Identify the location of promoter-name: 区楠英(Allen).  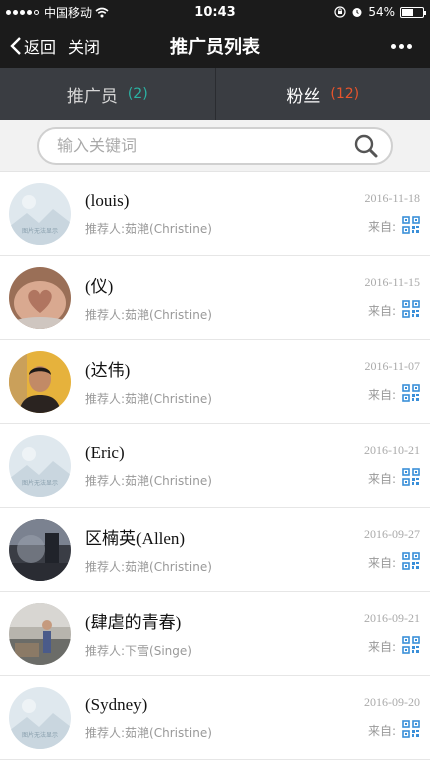
(135, 538).